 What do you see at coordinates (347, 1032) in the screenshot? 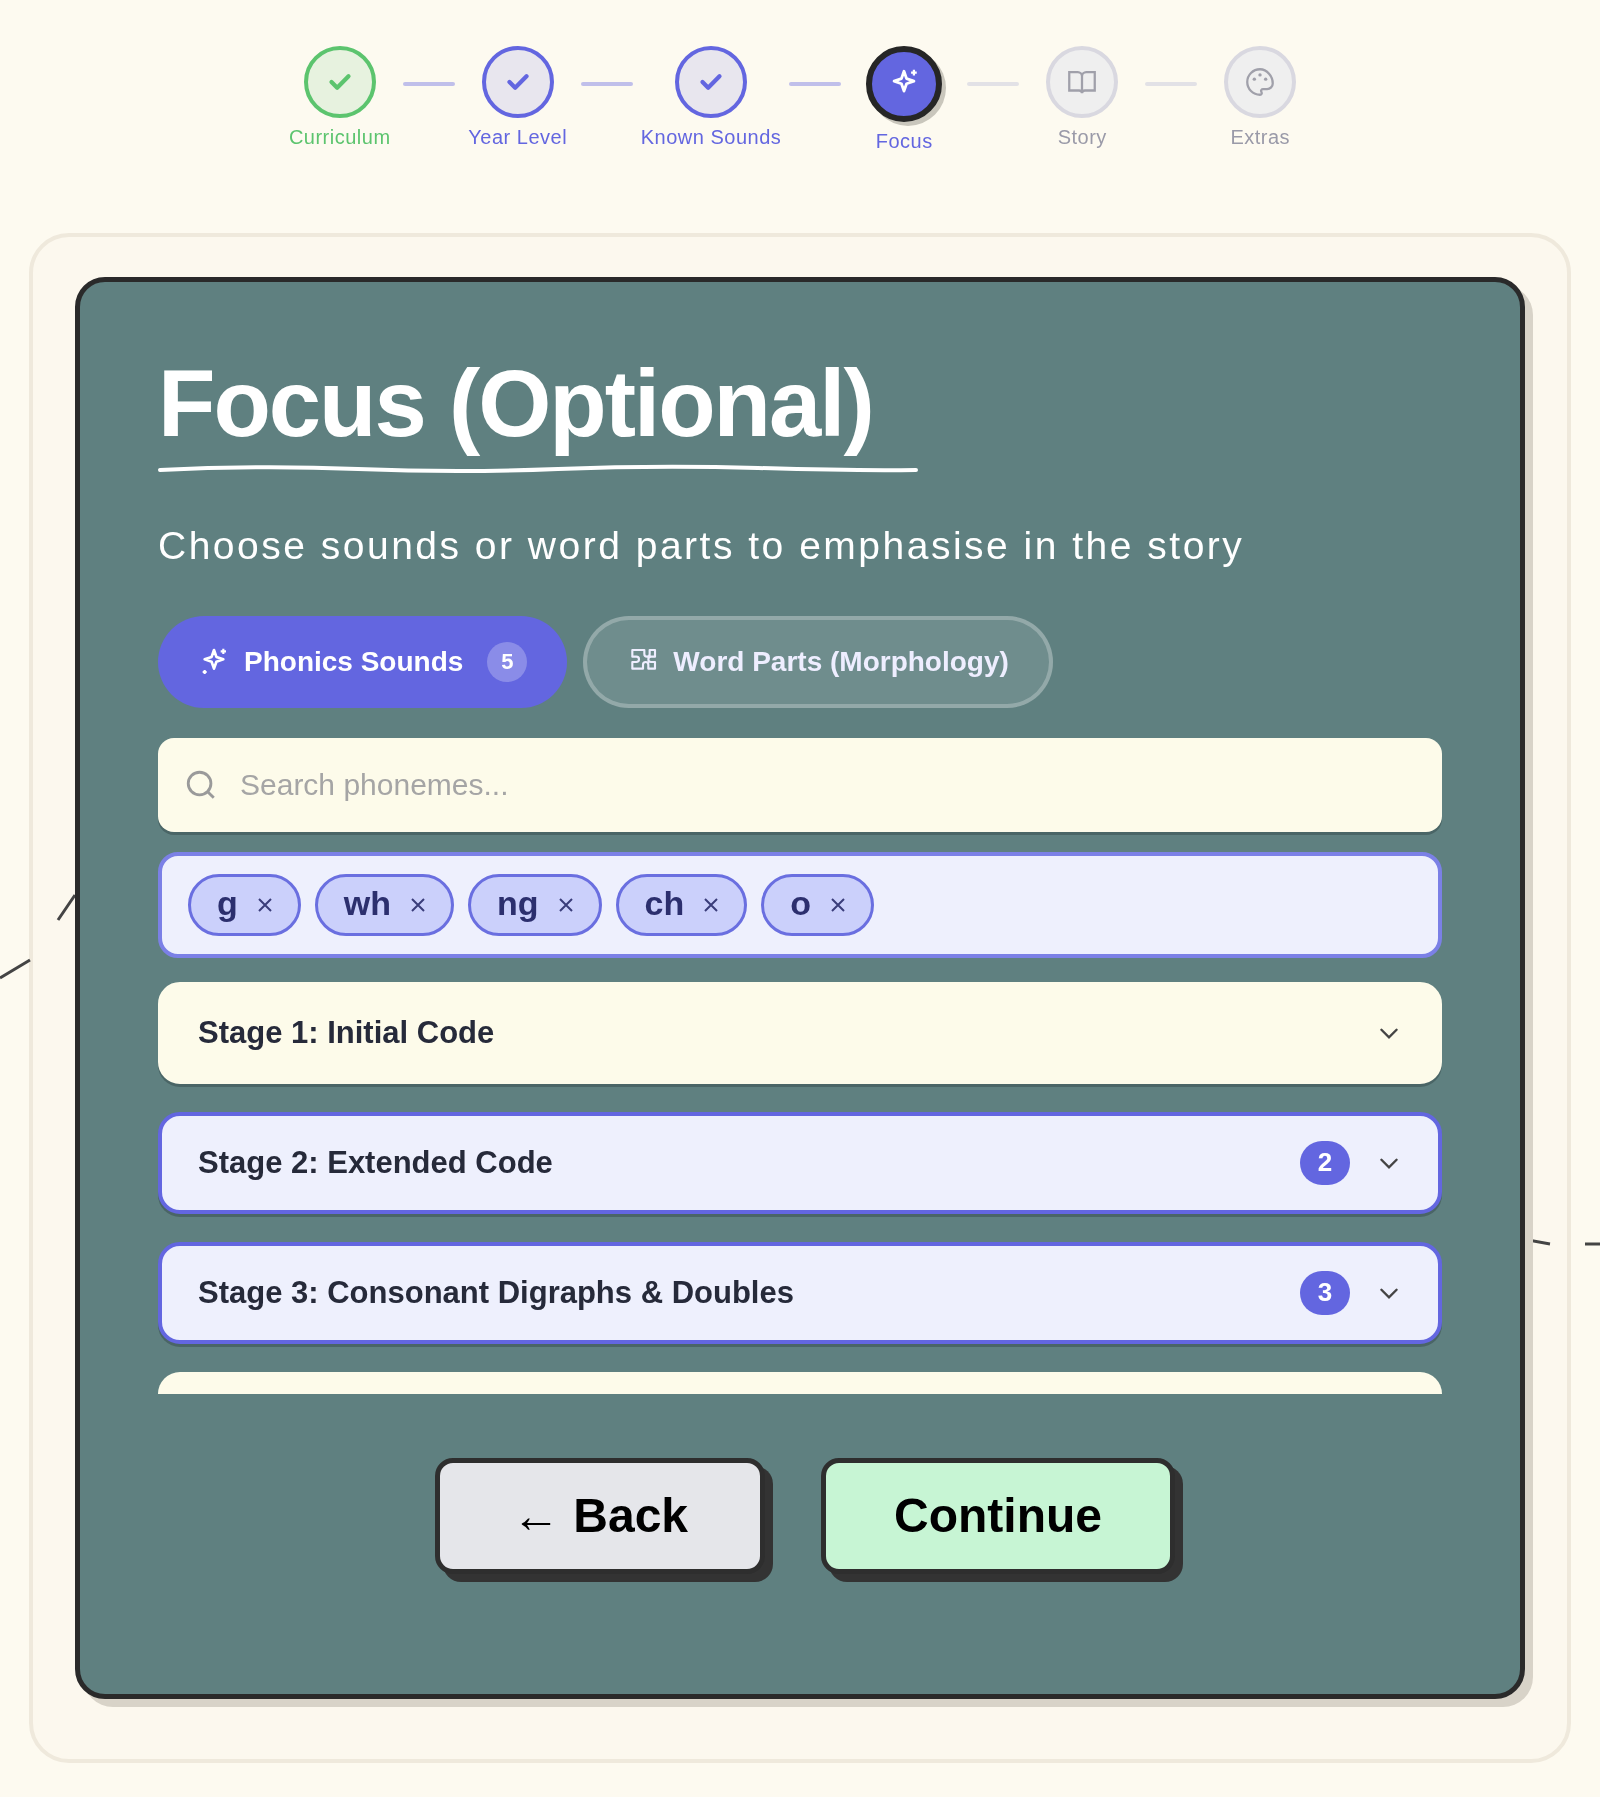
I see `stage-title: Stage 1: Initial Code` at bounding box center [347, 1032].